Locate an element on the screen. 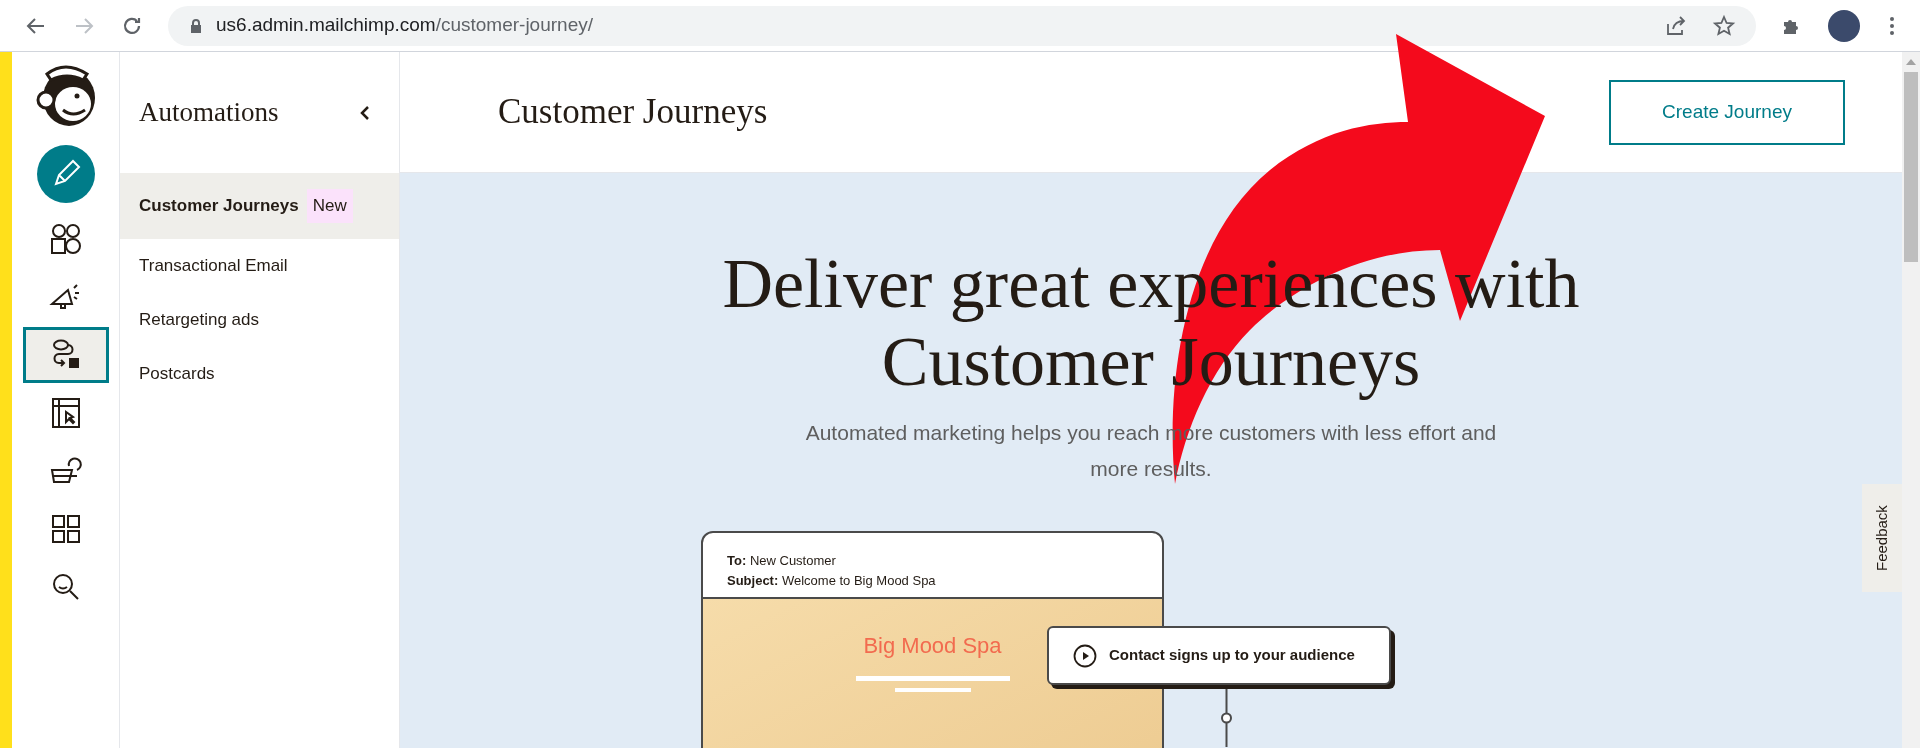 Image resolution: width=1920 pixels, height=748 pixels. avatar is located at coordinates (1844, 25).